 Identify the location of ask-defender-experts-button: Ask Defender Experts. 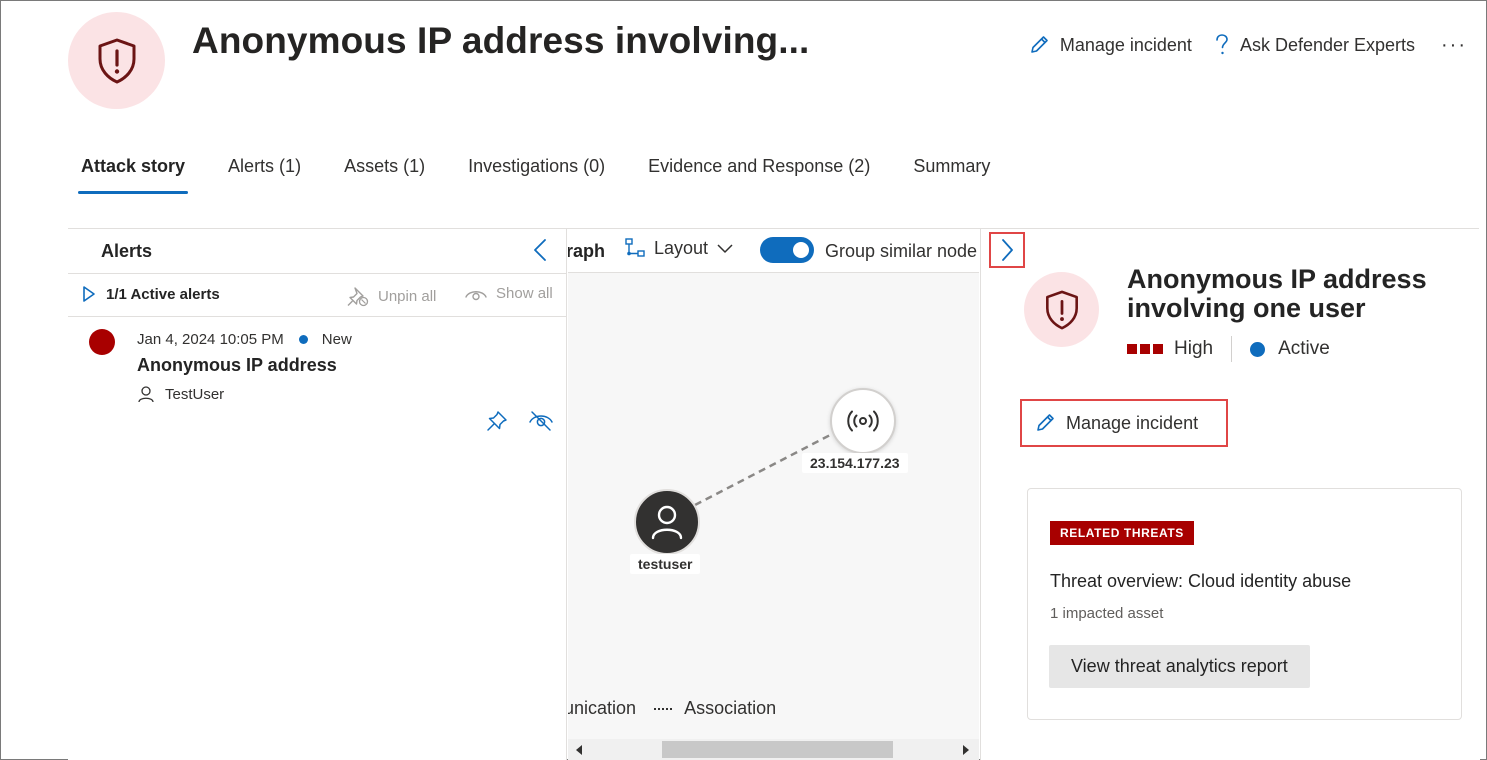
(1314, 45).